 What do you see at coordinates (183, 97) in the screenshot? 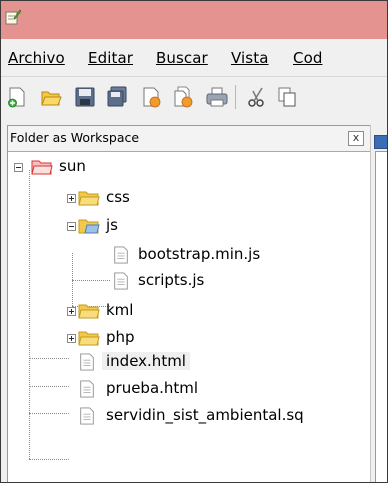
I see `close-all-icon` at bounding box center [183, 97].